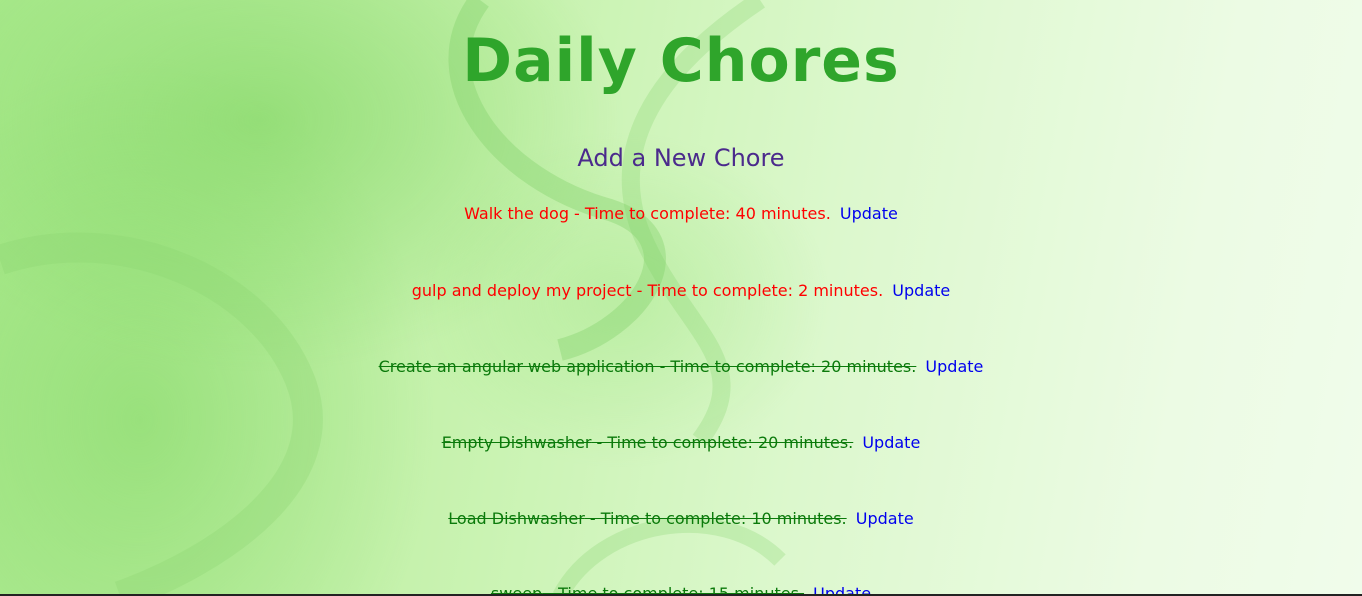  I want to click on page-title: Daily Chores, so click(681, 61).